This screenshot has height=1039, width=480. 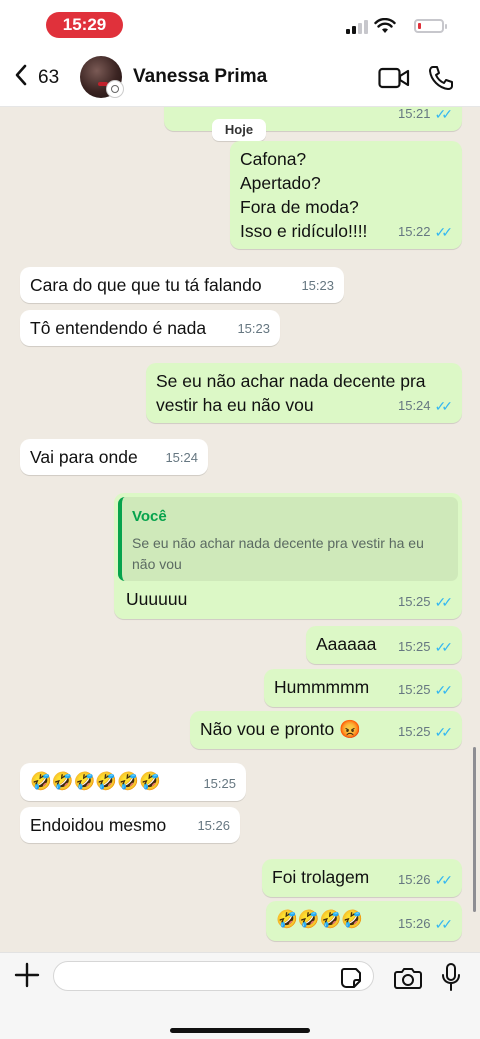 What do you see at coordinates (27, 977) in the screenshot?
I see `plus-icon` at bounding box center [27, 977].